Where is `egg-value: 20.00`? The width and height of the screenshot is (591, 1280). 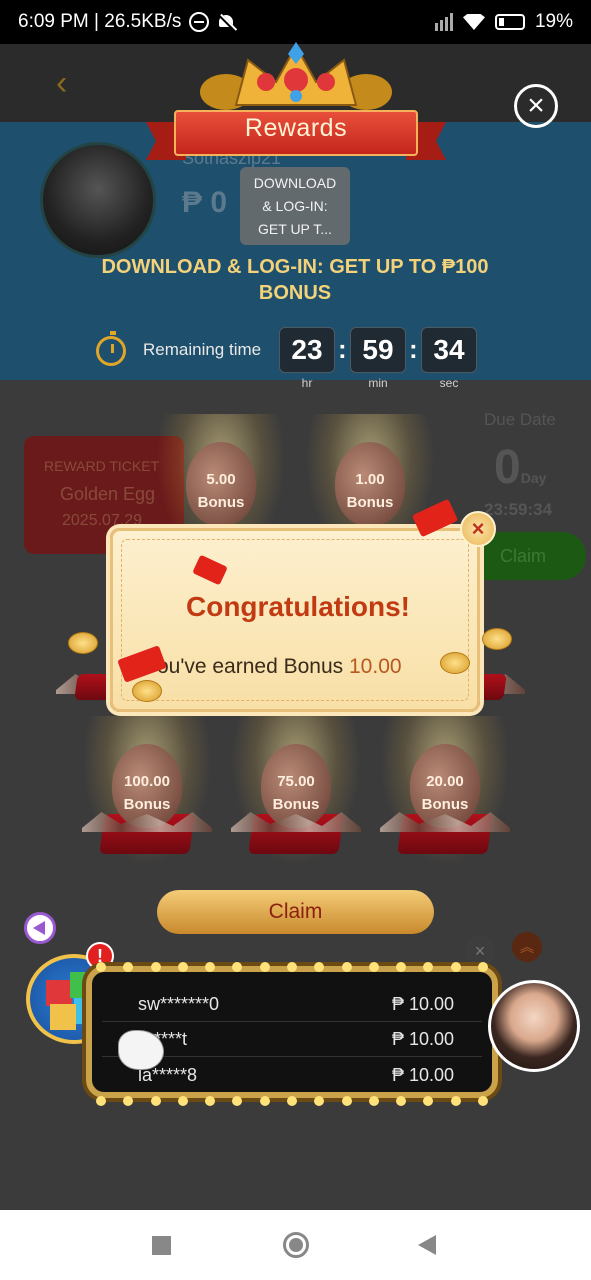
egg-value: 20.00 is located at coordinates (445, 781).